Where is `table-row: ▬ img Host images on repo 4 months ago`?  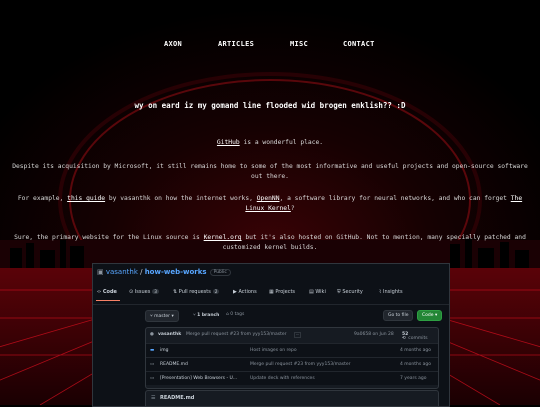 table-row: ▬ img Host images on repo 4 months ago is located at coordinates (292, 350).